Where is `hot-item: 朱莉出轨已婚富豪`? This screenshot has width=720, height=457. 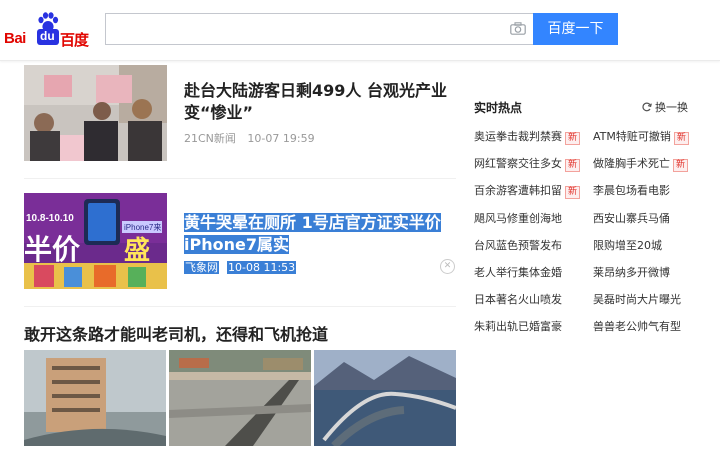 hot-item: 朱莉出轨已婚富豪 is located at coordinates (518, 327).